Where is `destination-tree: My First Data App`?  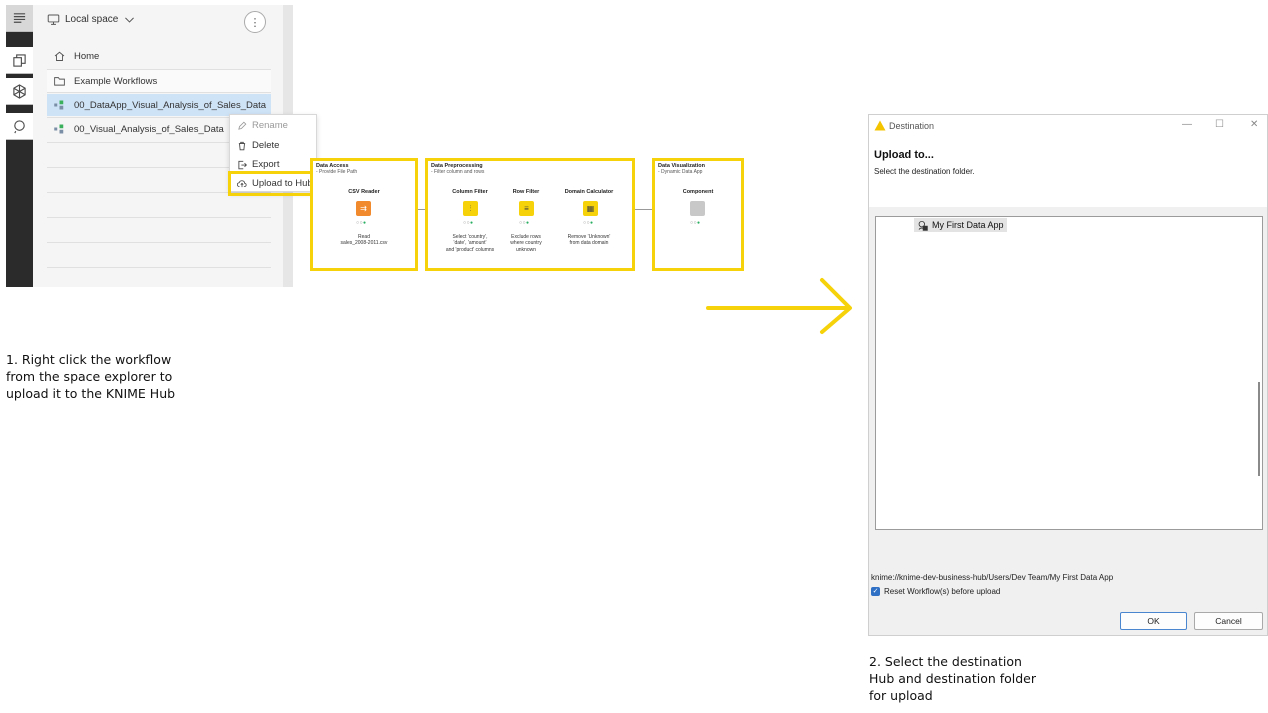 destination-tree: My First Data App is located at coordinates (1069, 373).